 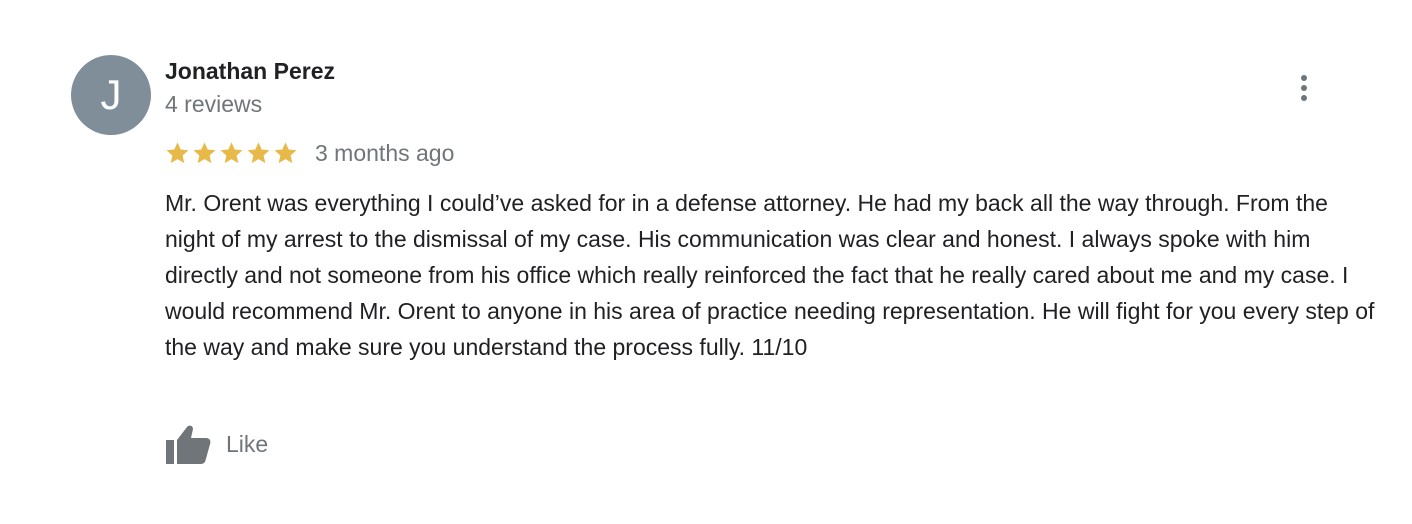 I want to click on like-button: Like, so click(x=216, y=444).